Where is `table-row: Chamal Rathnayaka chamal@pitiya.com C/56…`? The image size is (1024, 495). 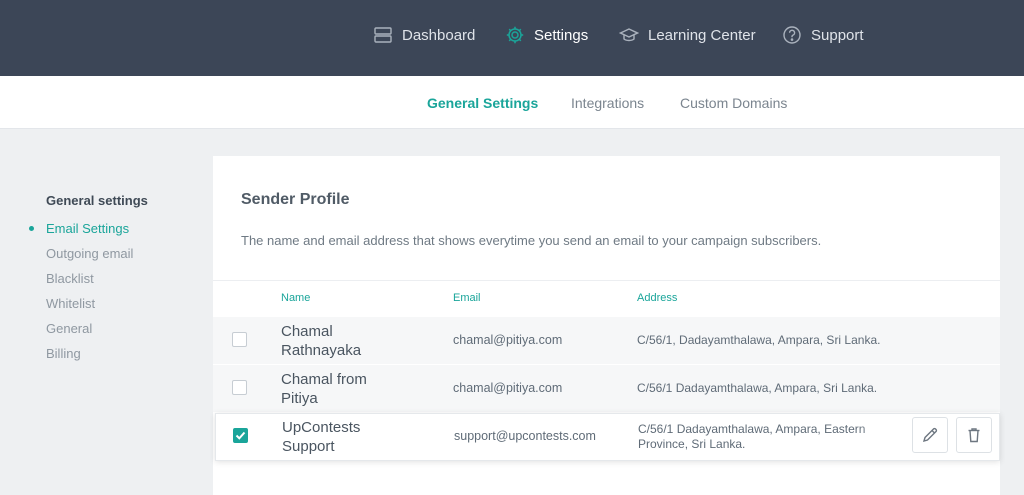 table-row: Chamal Rathnayaka chamal@pitiya.com C/56… is located at coordinates (606, 340).